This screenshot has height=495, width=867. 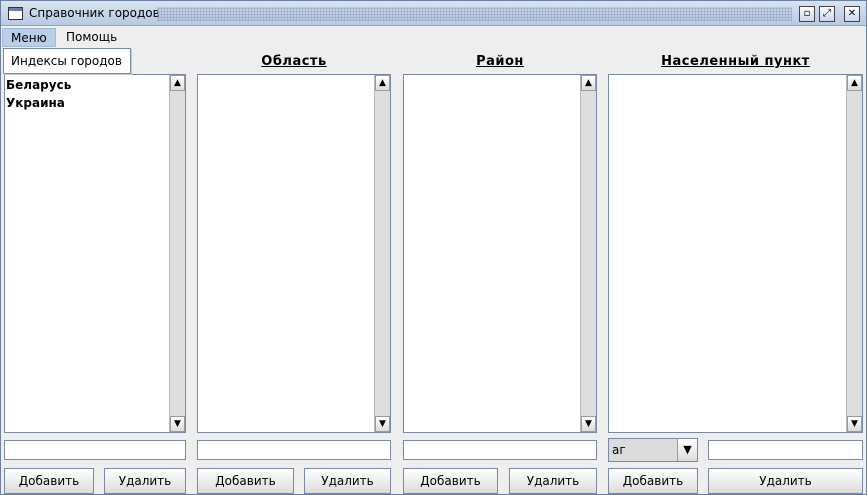 I want to click on menu-main: Меню, so click(x=29, y=37).